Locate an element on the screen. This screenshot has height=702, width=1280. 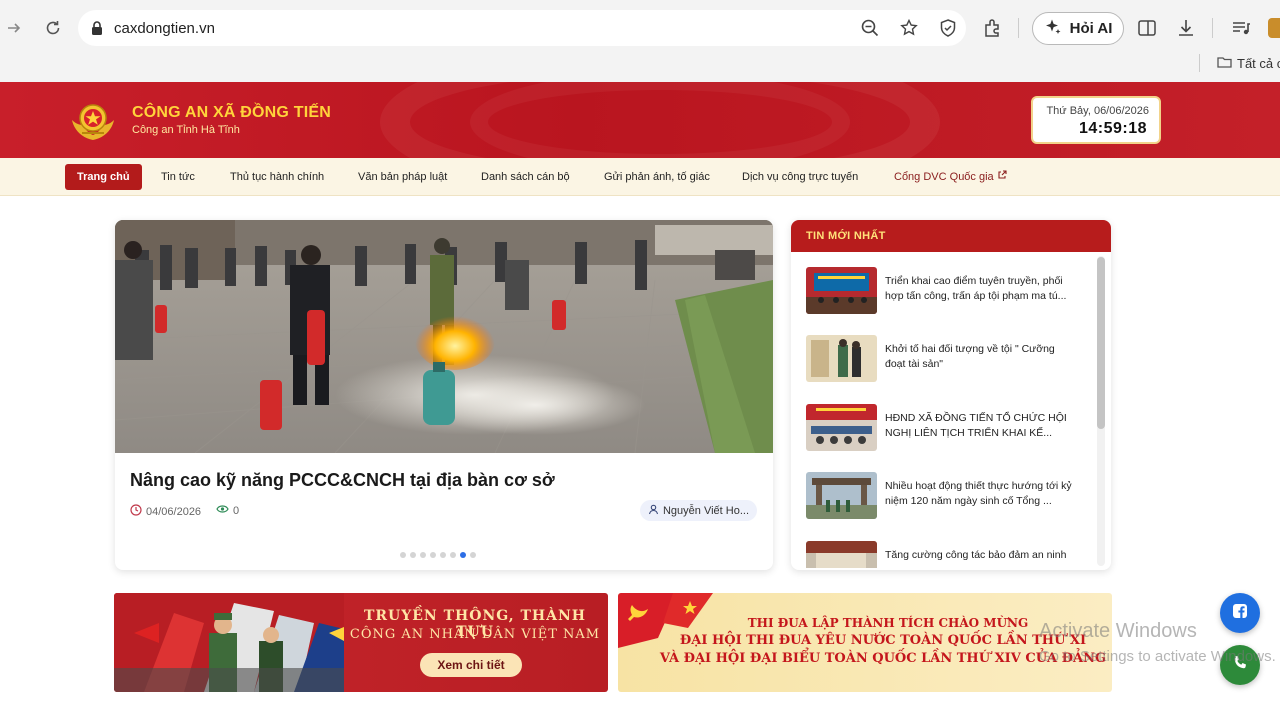
date-clock: Thứ Bảy, 06/06/2026 14:59:18 is located at coordinates (1096, 120).